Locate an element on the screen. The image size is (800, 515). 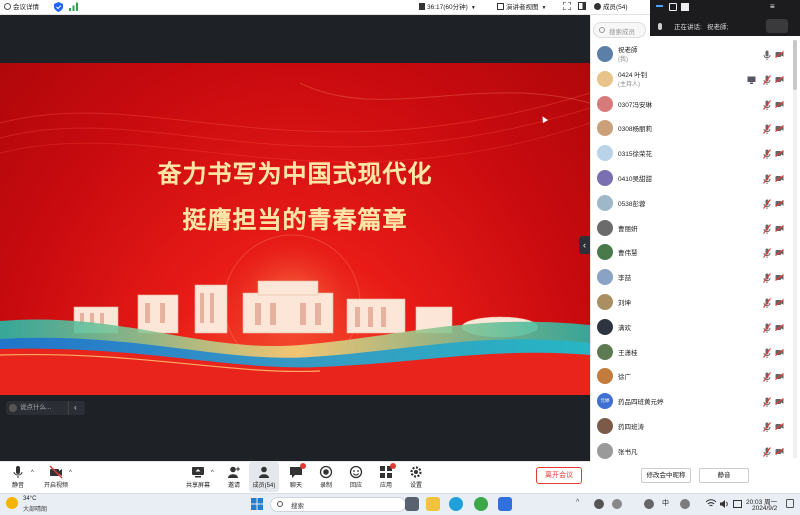
menu-icon: ≡ is located at coordinates (772, 7).